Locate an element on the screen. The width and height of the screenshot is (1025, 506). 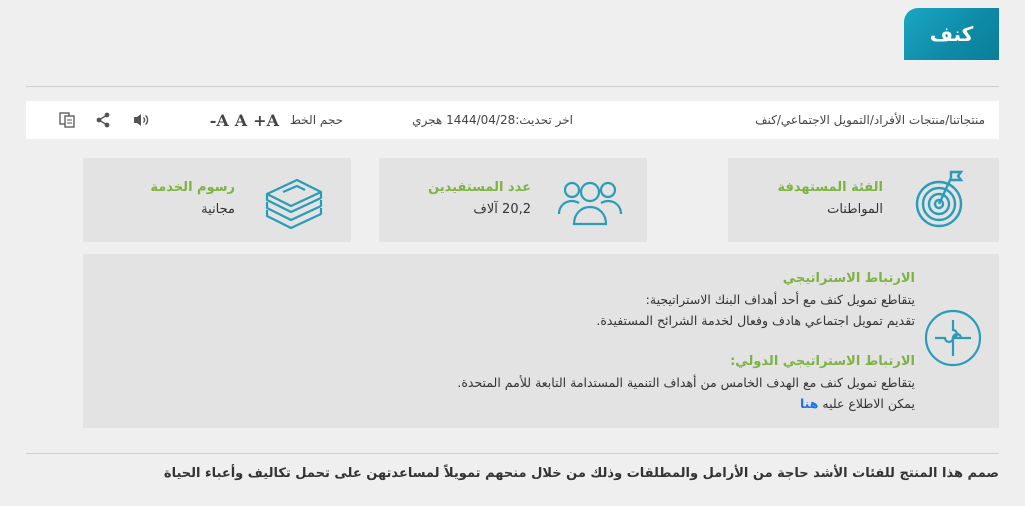
info-card-target-group: الفئة المستهدفة المواطنات is located at coordinates (863, 200).